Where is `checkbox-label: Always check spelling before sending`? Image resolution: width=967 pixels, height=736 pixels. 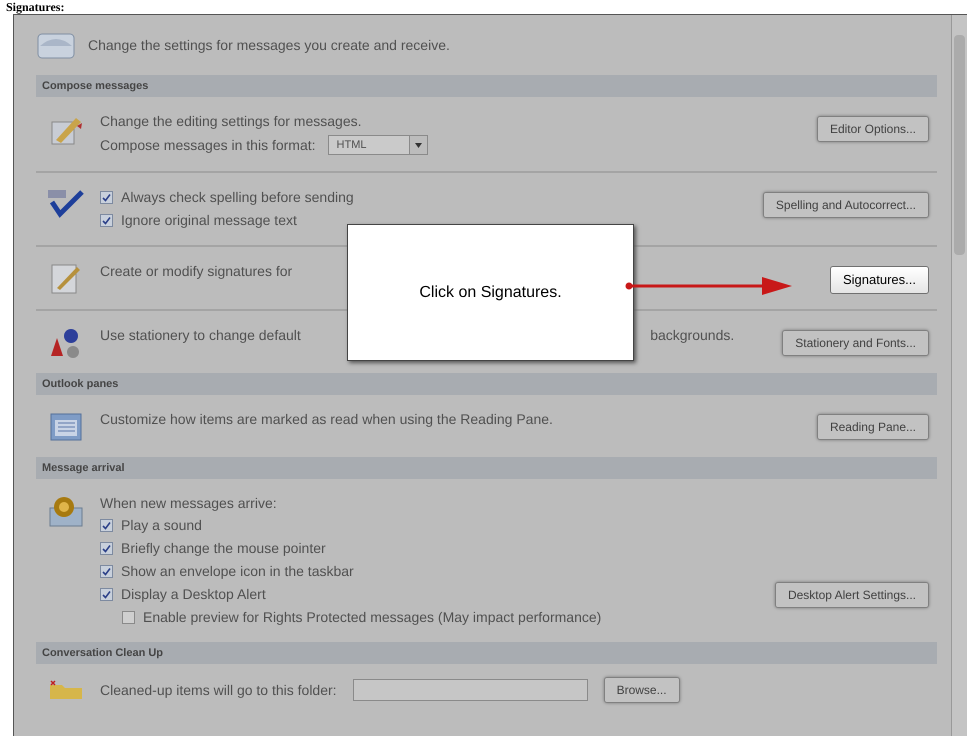 checkbox-label: Always check spelling before sending is located at coordinates (237, 197).